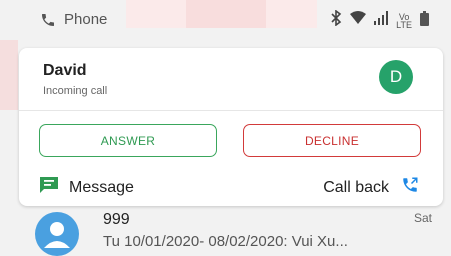 The width and height of the screenshot is (451, 256). Describe the element at coordinates (116, 219) in the screenshot. I see `call-log-name: 999` at that location.